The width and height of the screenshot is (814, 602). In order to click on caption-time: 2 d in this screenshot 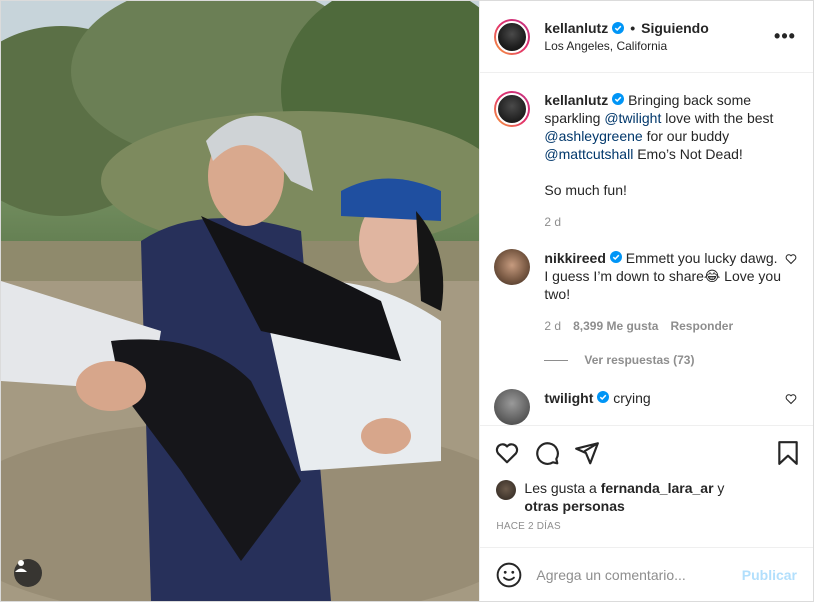, I will do `click(552, 222)`.